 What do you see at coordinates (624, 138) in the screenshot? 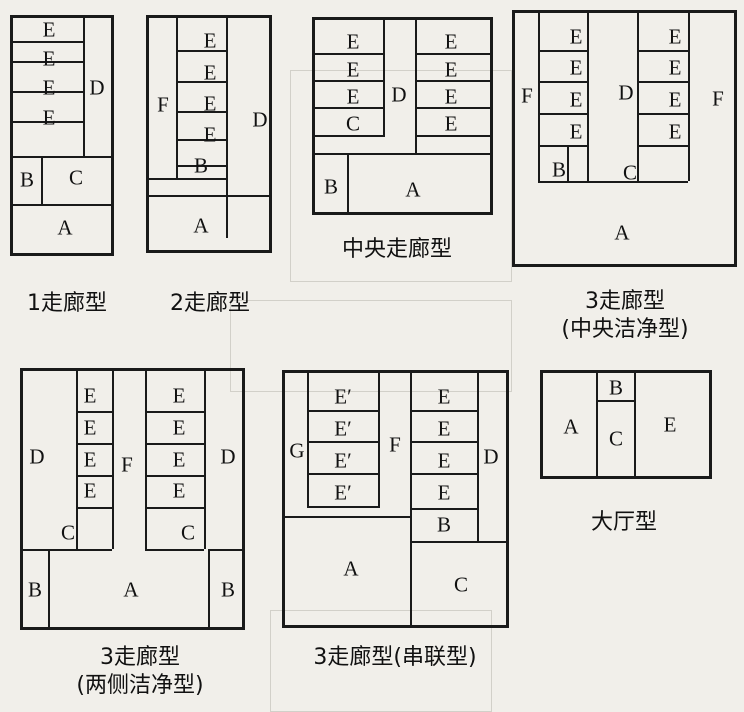
I see `plan-triple-corridor-central-clean: F E E E E D E E E E F B C A` at bounding box center [624, 138].